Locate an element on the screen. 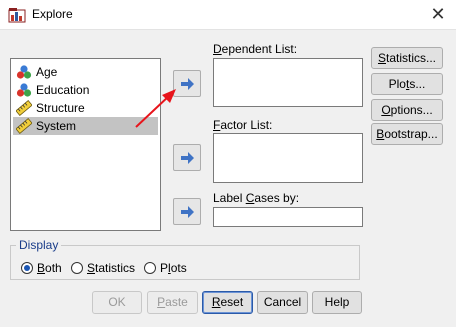  radio-label: Both is located at coordinates (49, 268).